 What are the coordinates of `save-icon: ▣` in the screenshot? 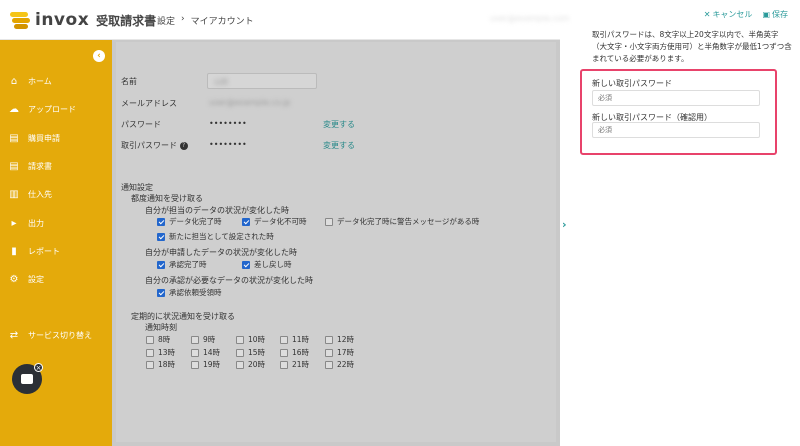 It's located at (766, 14).